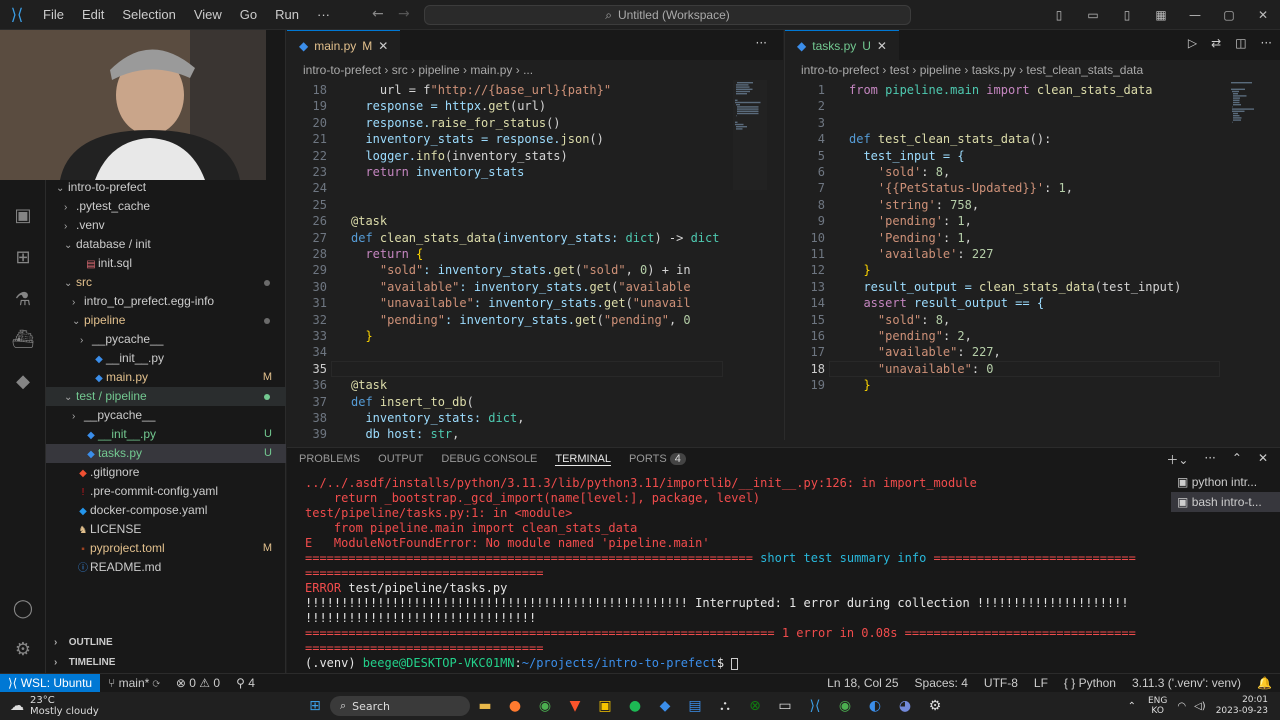 The width and height of the screenshot is (1280, 720). What do you see at coordinates (1200, 706) in the screenshot?
I see `volume-icon: ◁)` at bounding box center [1200, 706].